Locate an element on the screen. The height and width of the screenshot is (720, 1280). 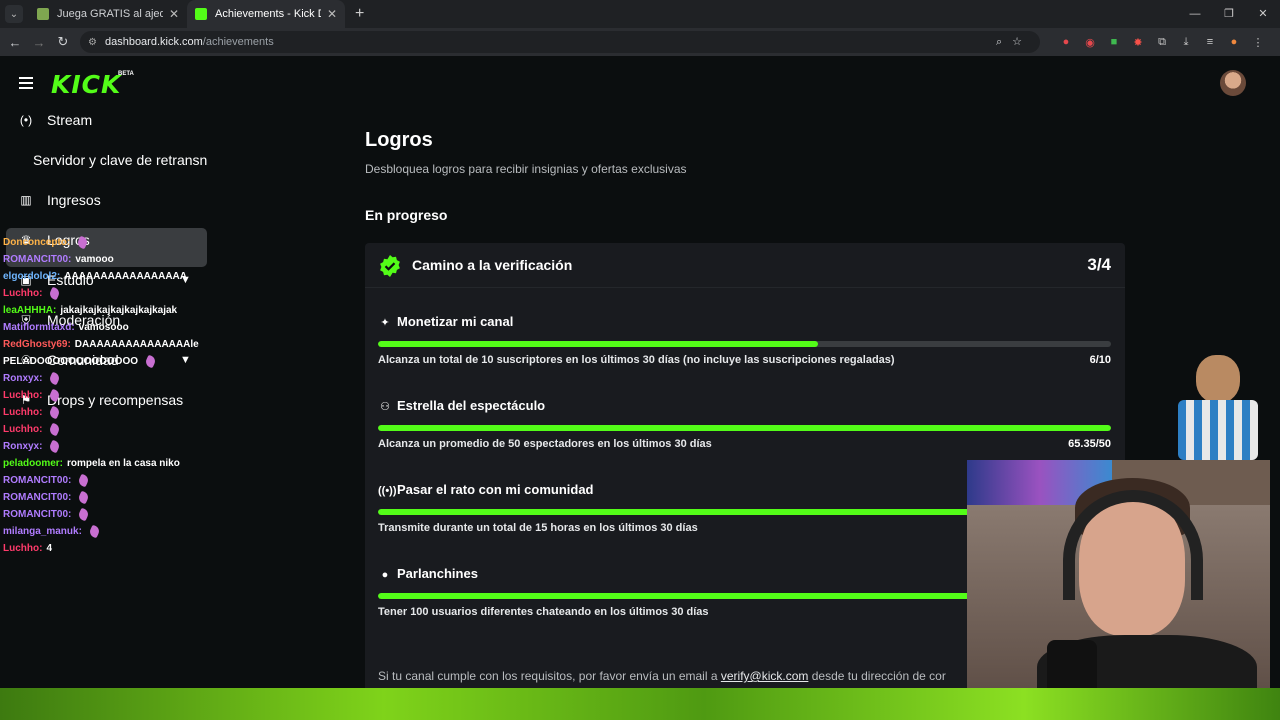
chat-username: Matiflormitaxd: is located at coordinates (39, 327).